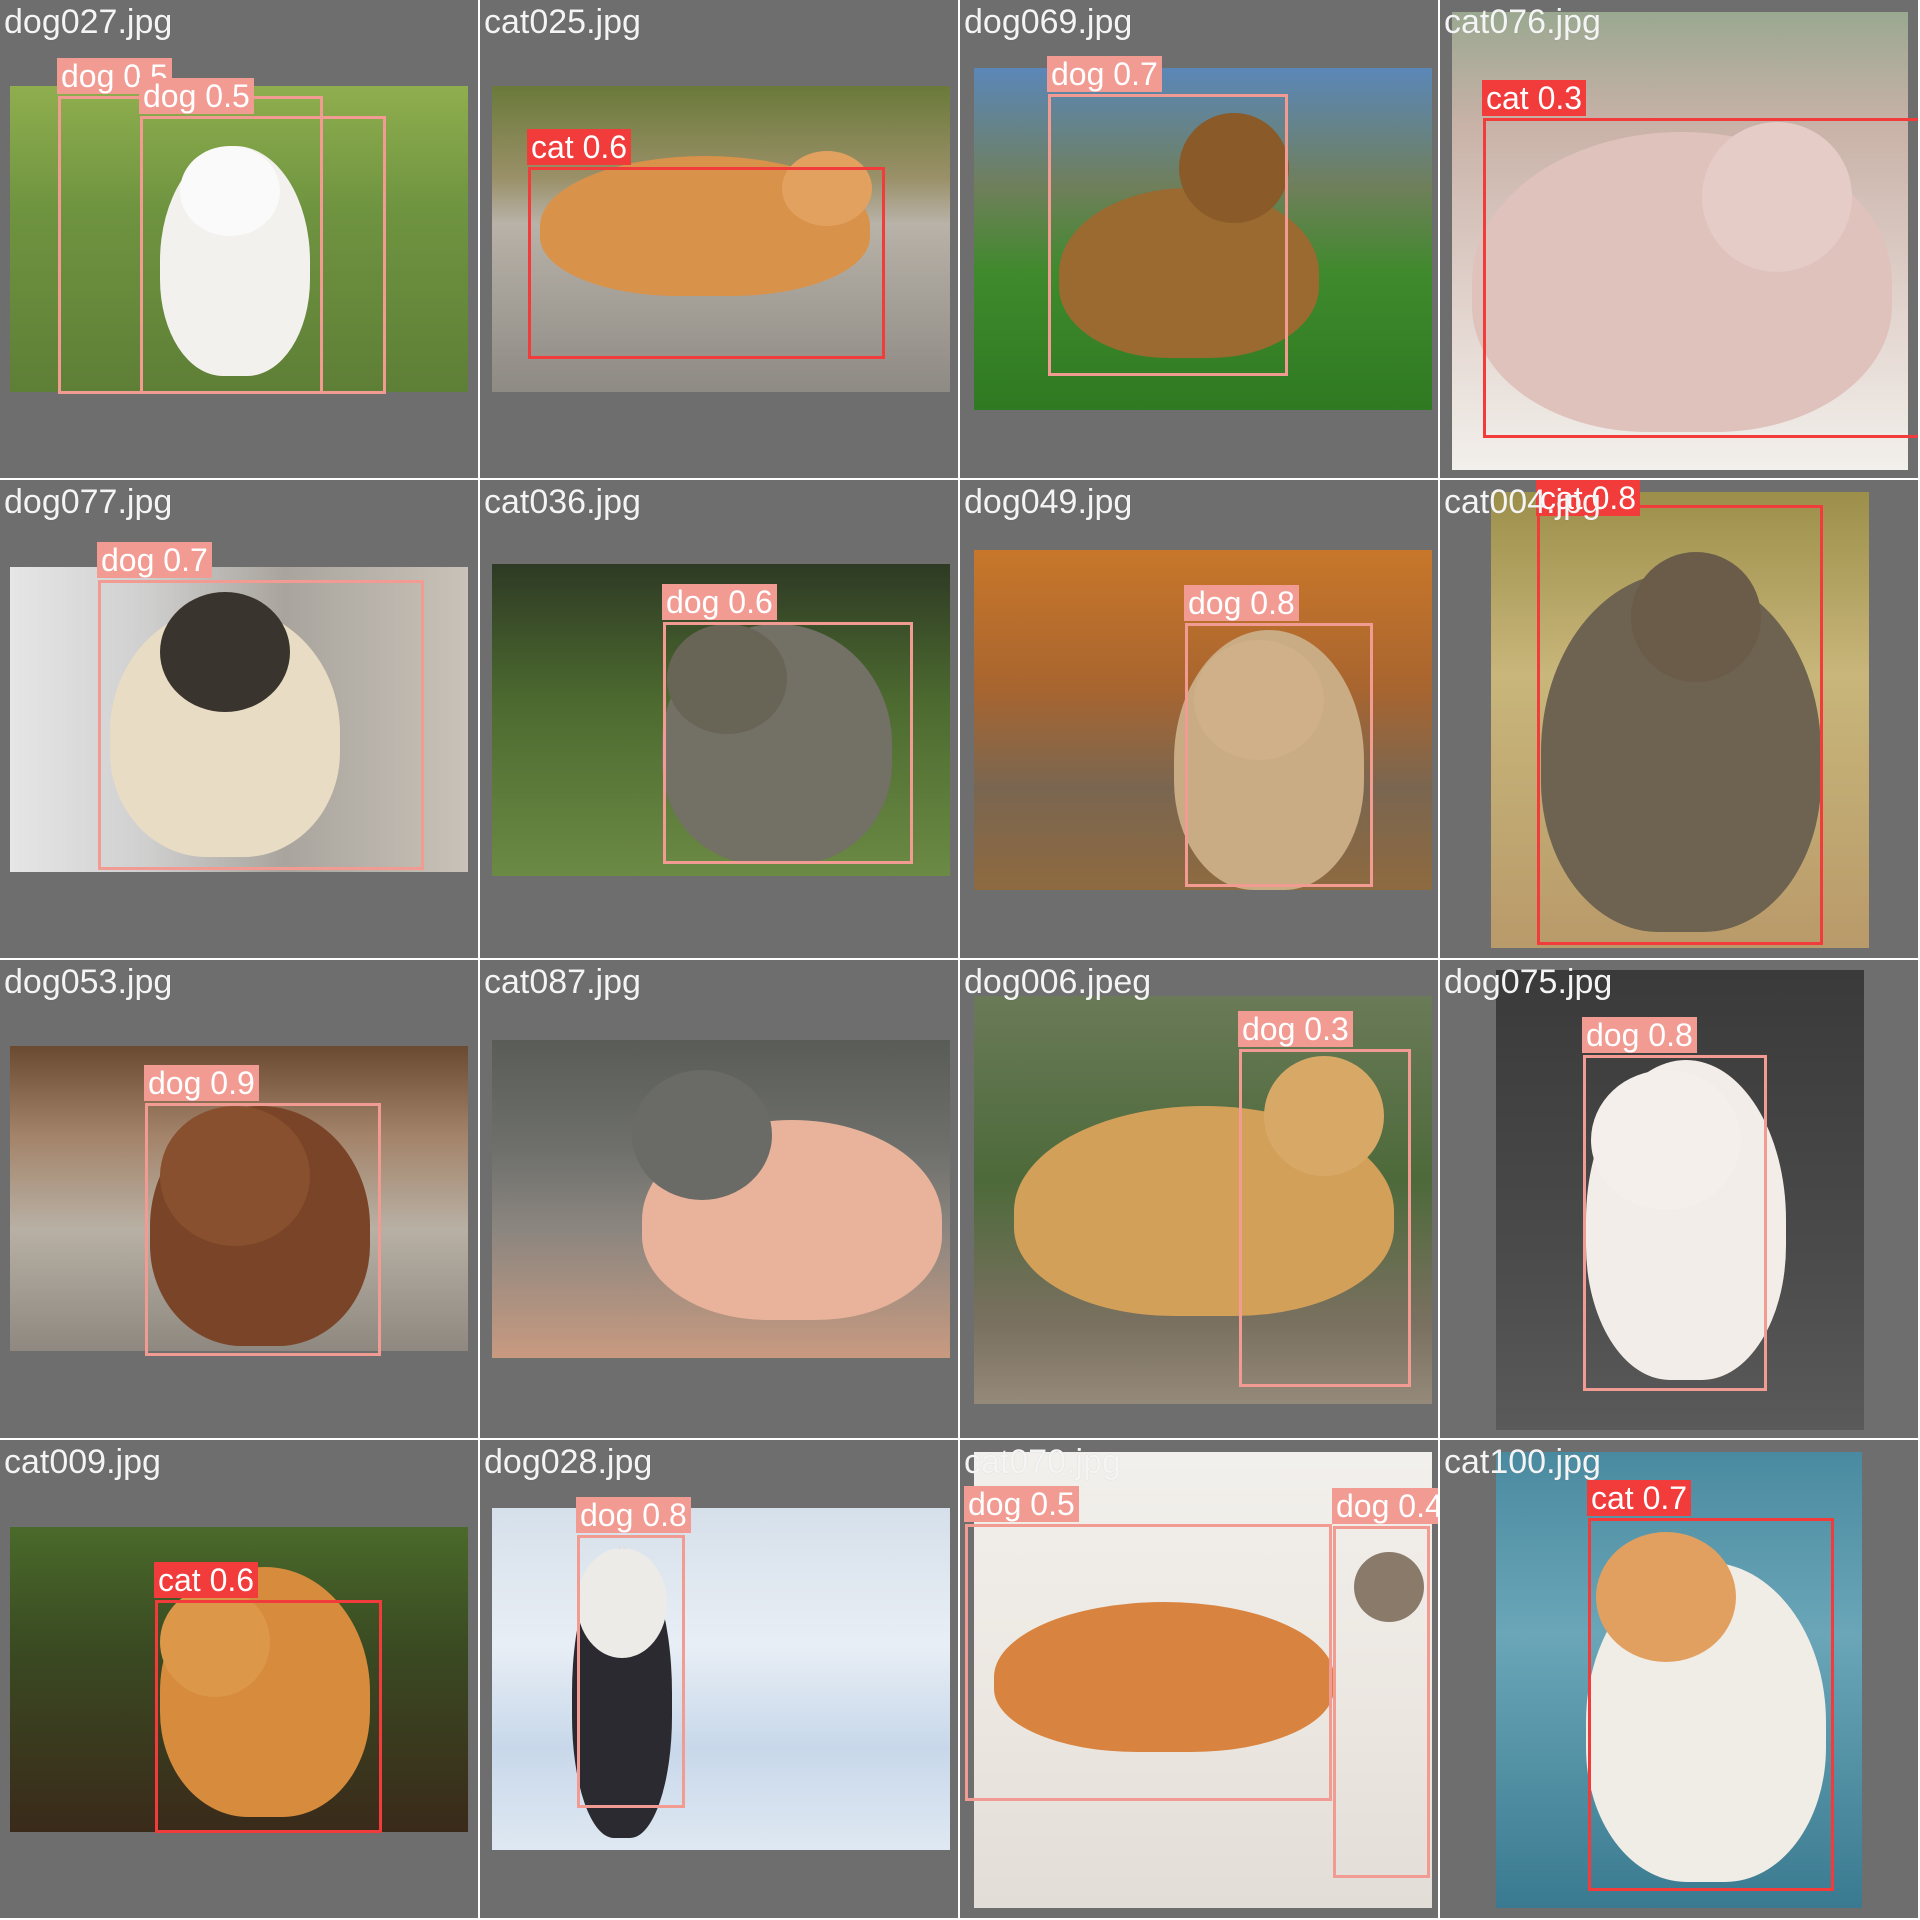 Image resolution: width=1920 pixels, height=1920 pixels. What do you see at coordinates (1385, 1506) in the screenshot?
I see `detection-label: dog 0.4` at bounding box center [1385, 1506].